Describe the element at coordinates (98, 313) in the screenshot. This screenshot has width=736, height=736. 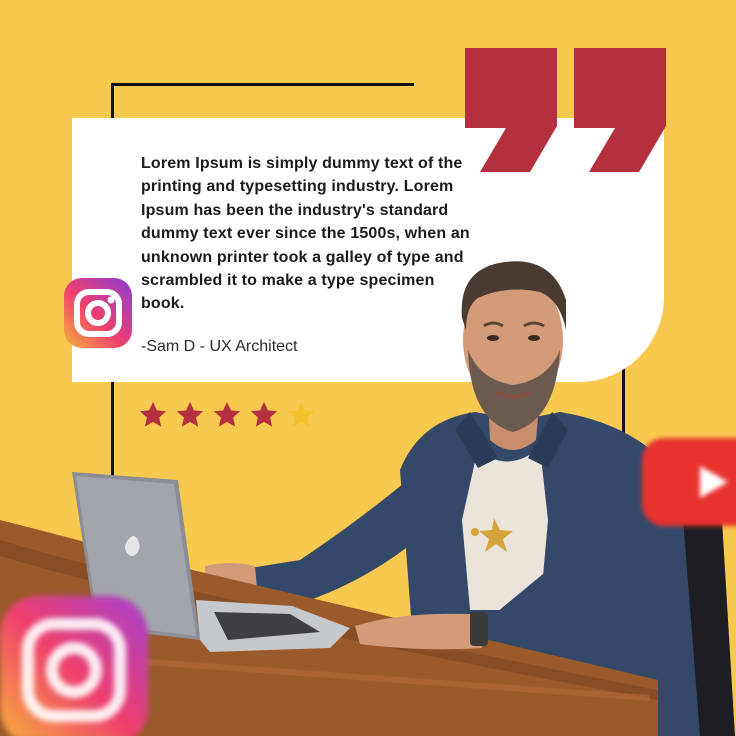
I see `instagram-icon` at that location.